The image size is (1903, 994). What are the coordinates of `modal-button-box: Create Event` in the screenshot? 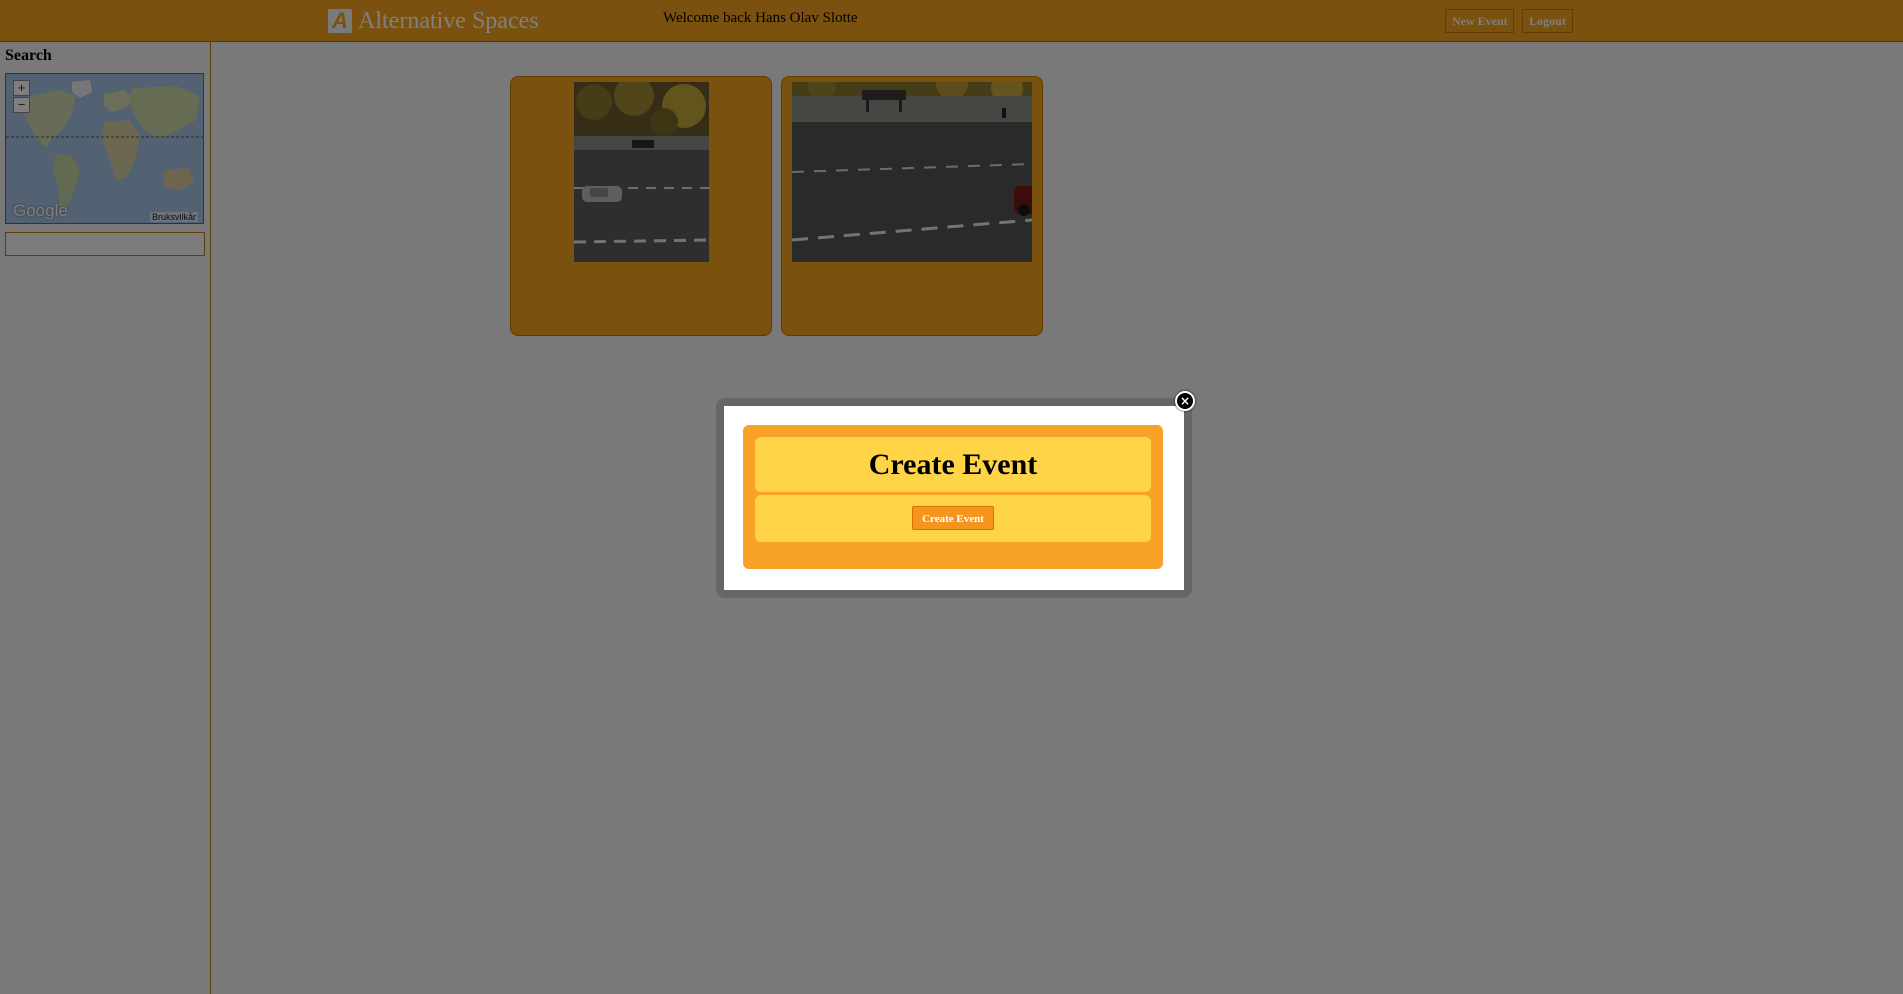 It's located at (953, 518).